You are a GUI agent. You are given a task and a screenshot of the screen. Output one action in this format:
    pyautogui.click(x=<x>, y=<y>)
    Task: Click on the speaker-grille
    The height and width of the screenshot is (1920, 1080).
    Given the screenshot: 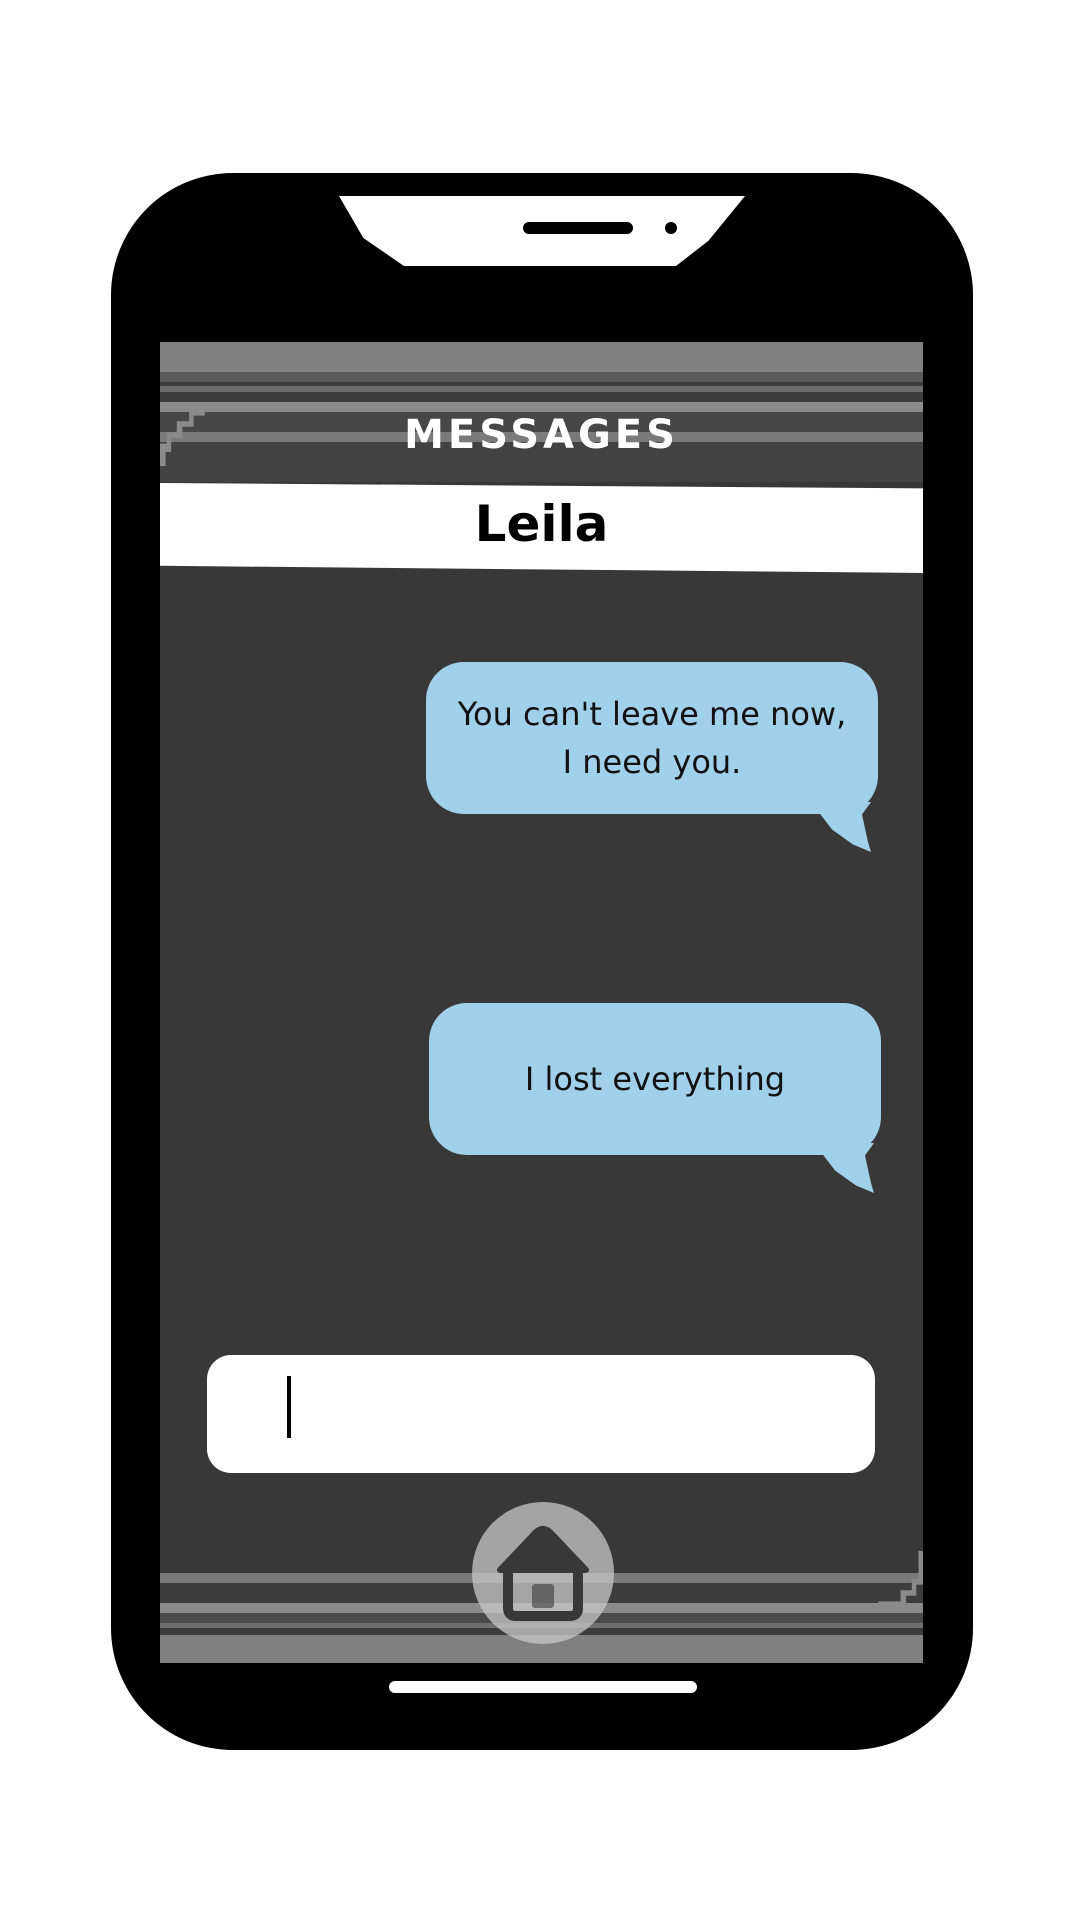 What is the action you would take?
    pyautogui.click(x=578, y=228)
    